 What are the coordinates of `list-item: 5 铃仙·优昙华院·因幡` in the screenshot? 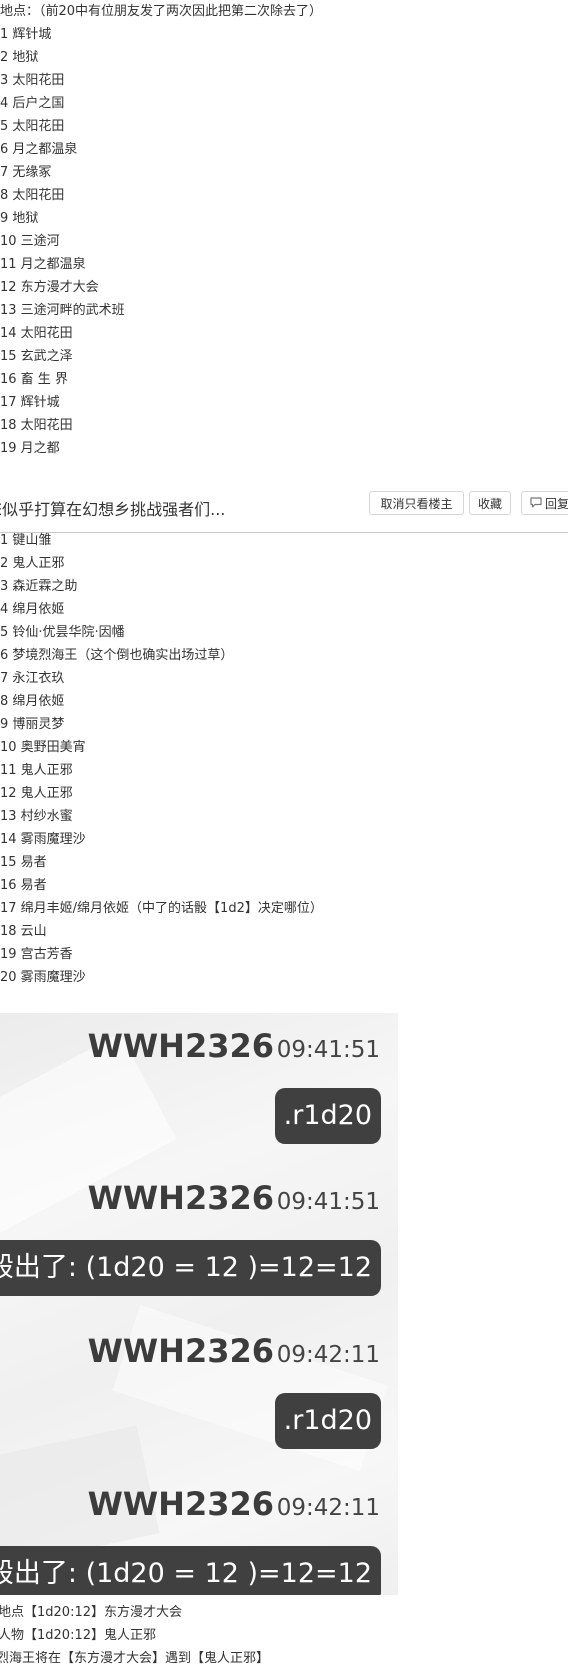 It's located at (62, 632).